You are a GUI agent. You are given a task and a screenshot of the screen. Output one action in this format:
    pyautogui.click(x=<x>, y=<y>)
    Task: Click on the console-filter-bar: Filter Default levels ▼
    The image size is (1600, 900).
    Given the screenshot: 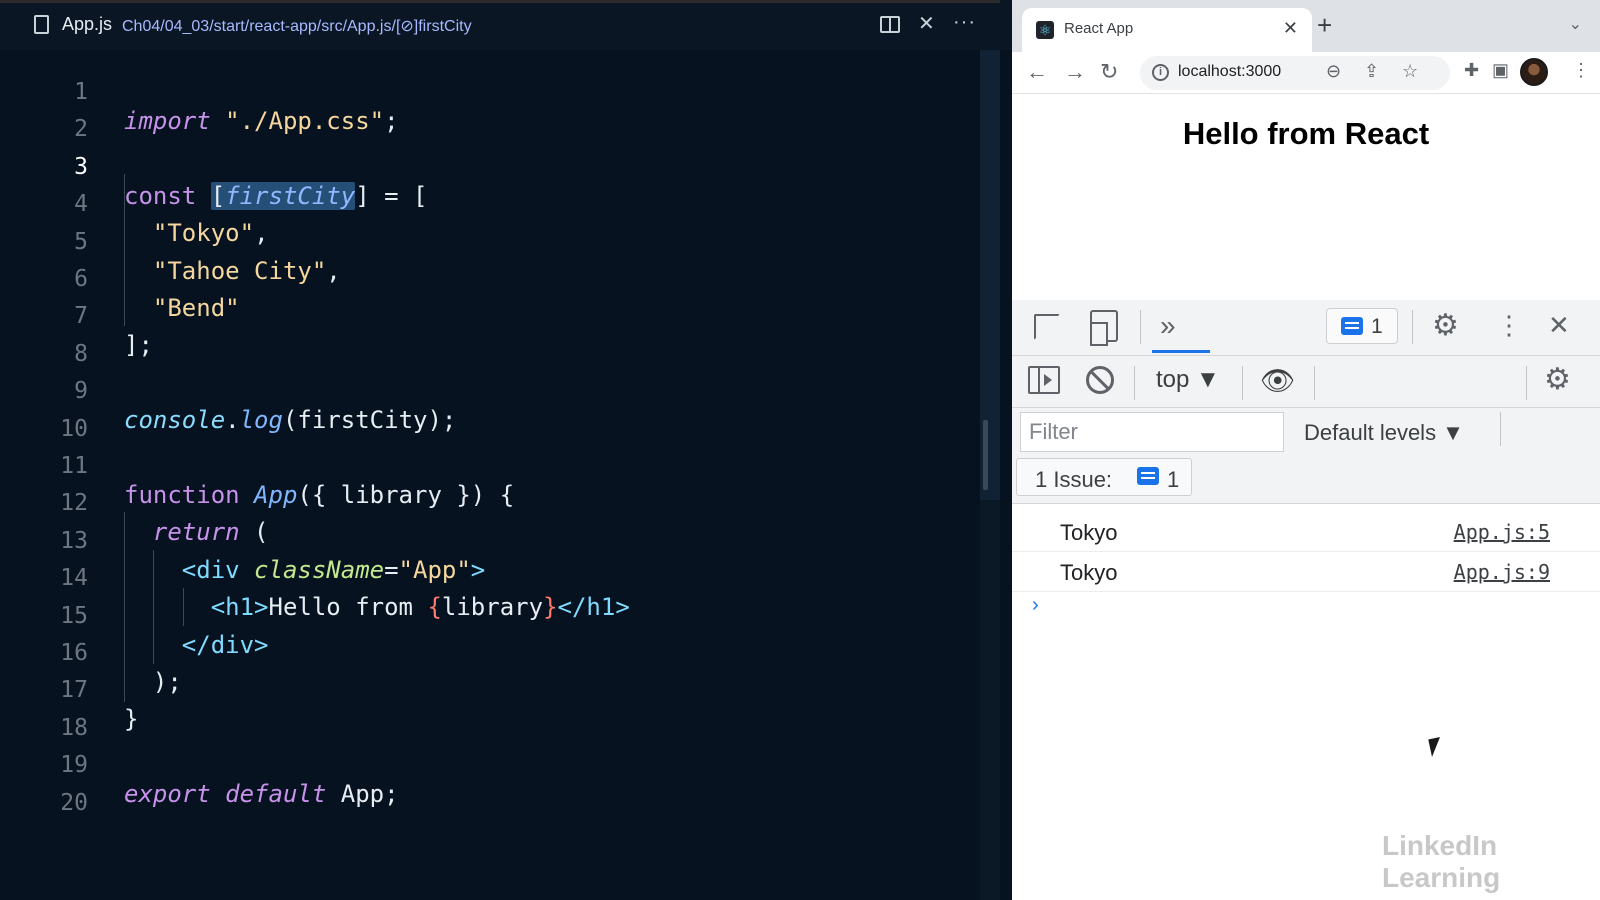 What is the action you would take?
    pyautogui.click(x=1306, y=430)
    